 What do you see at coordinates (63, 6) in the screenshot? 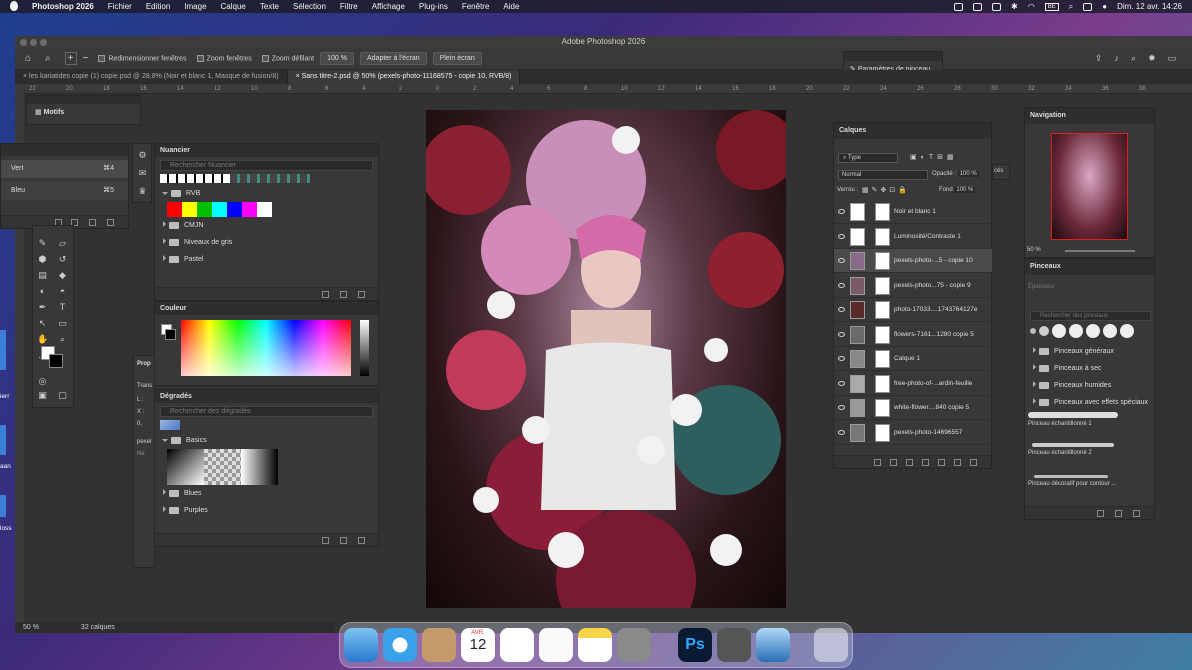
I see `menu-app-name: Photoshop 2026` at bounding box center [63, 6].